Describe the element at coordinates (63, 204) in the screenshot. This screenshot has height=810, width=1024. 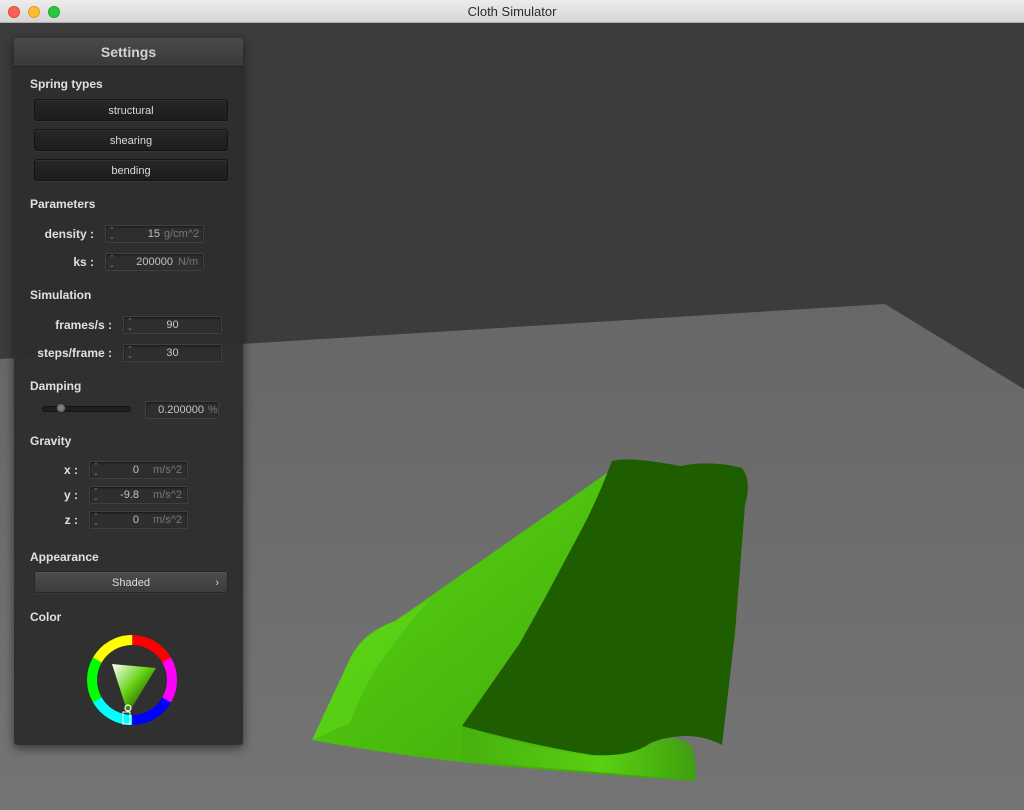
I see `parameters-heading: Parameters` at that location.